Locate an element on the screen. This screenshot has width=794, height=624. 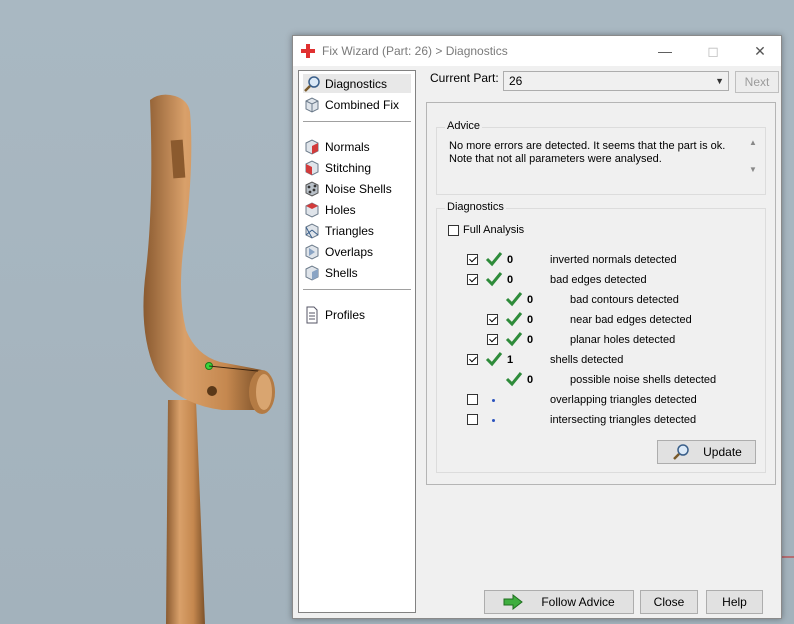
cube-icon is located at coordinates (312, 104).